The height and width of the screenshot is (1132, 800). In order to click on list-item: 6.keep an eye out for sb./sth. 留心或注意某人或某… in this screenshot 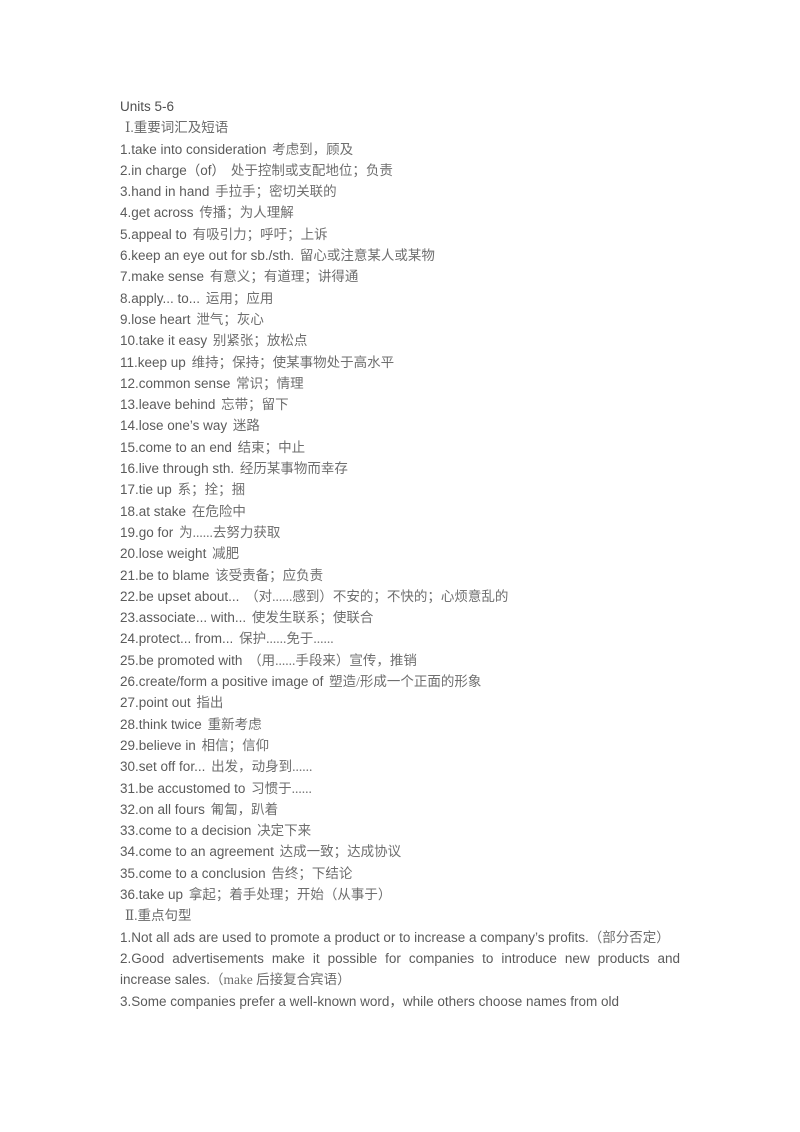, I will do `click(400, 255)`.